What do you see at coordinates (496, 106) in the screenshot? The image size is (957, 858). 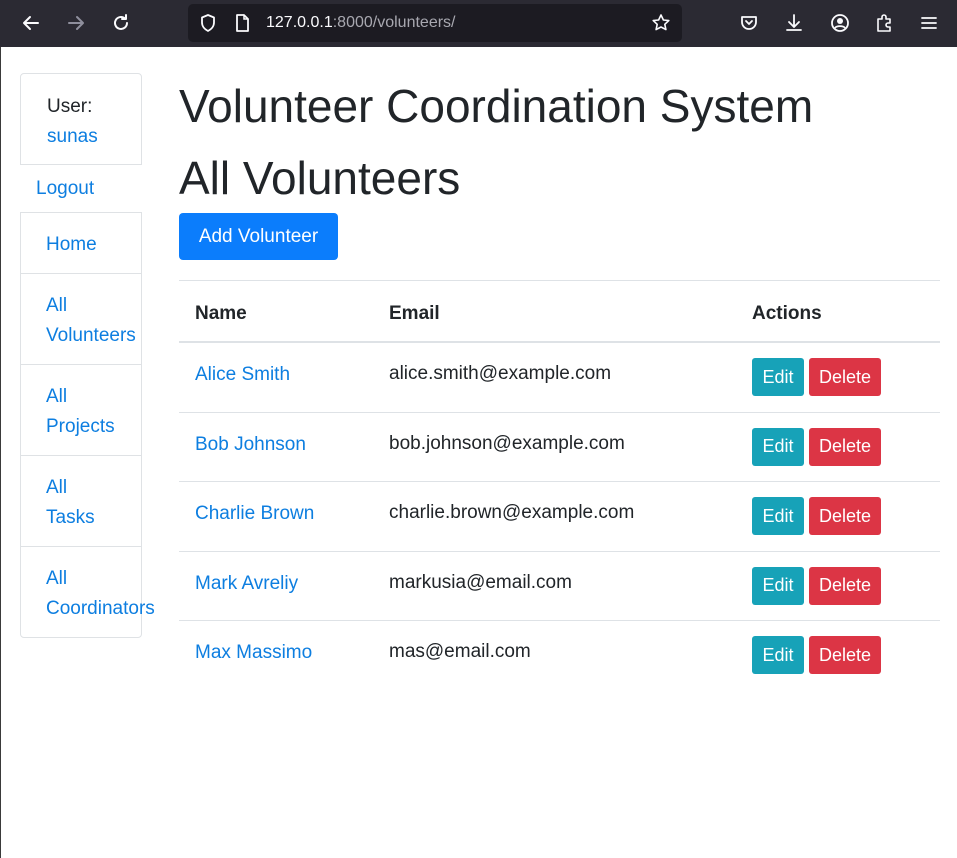 I see `page-title: Volunteer Coordination System` at bounding box center [496, 106].